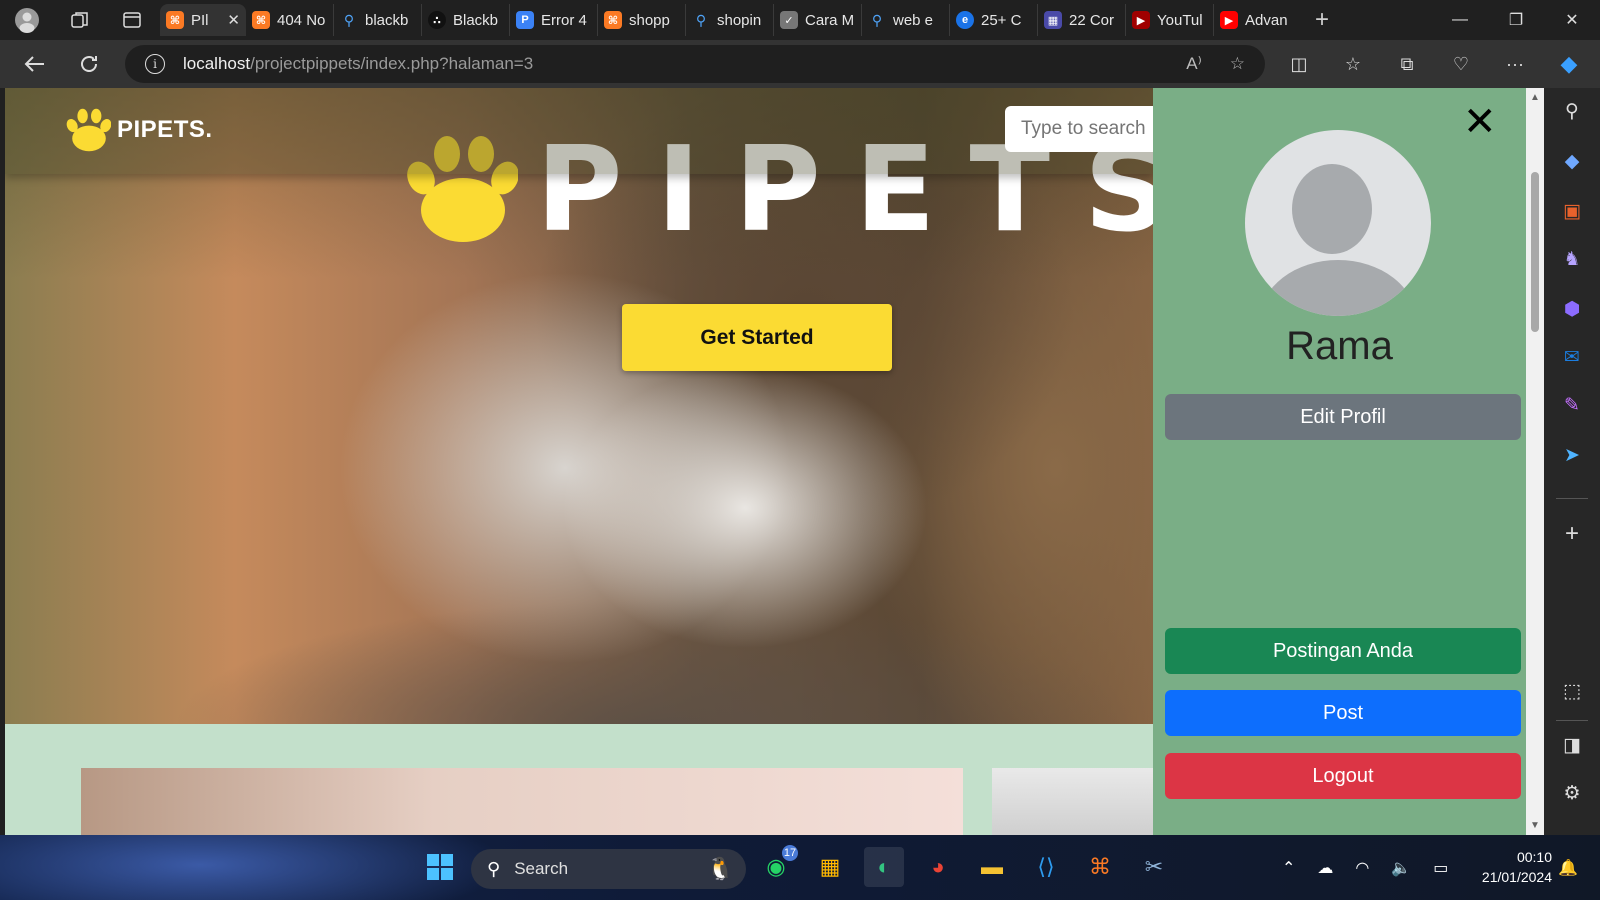 This screenshot has height=900, width=1600. I want to click on copilot-icon: ◆, so click(1569, 64).